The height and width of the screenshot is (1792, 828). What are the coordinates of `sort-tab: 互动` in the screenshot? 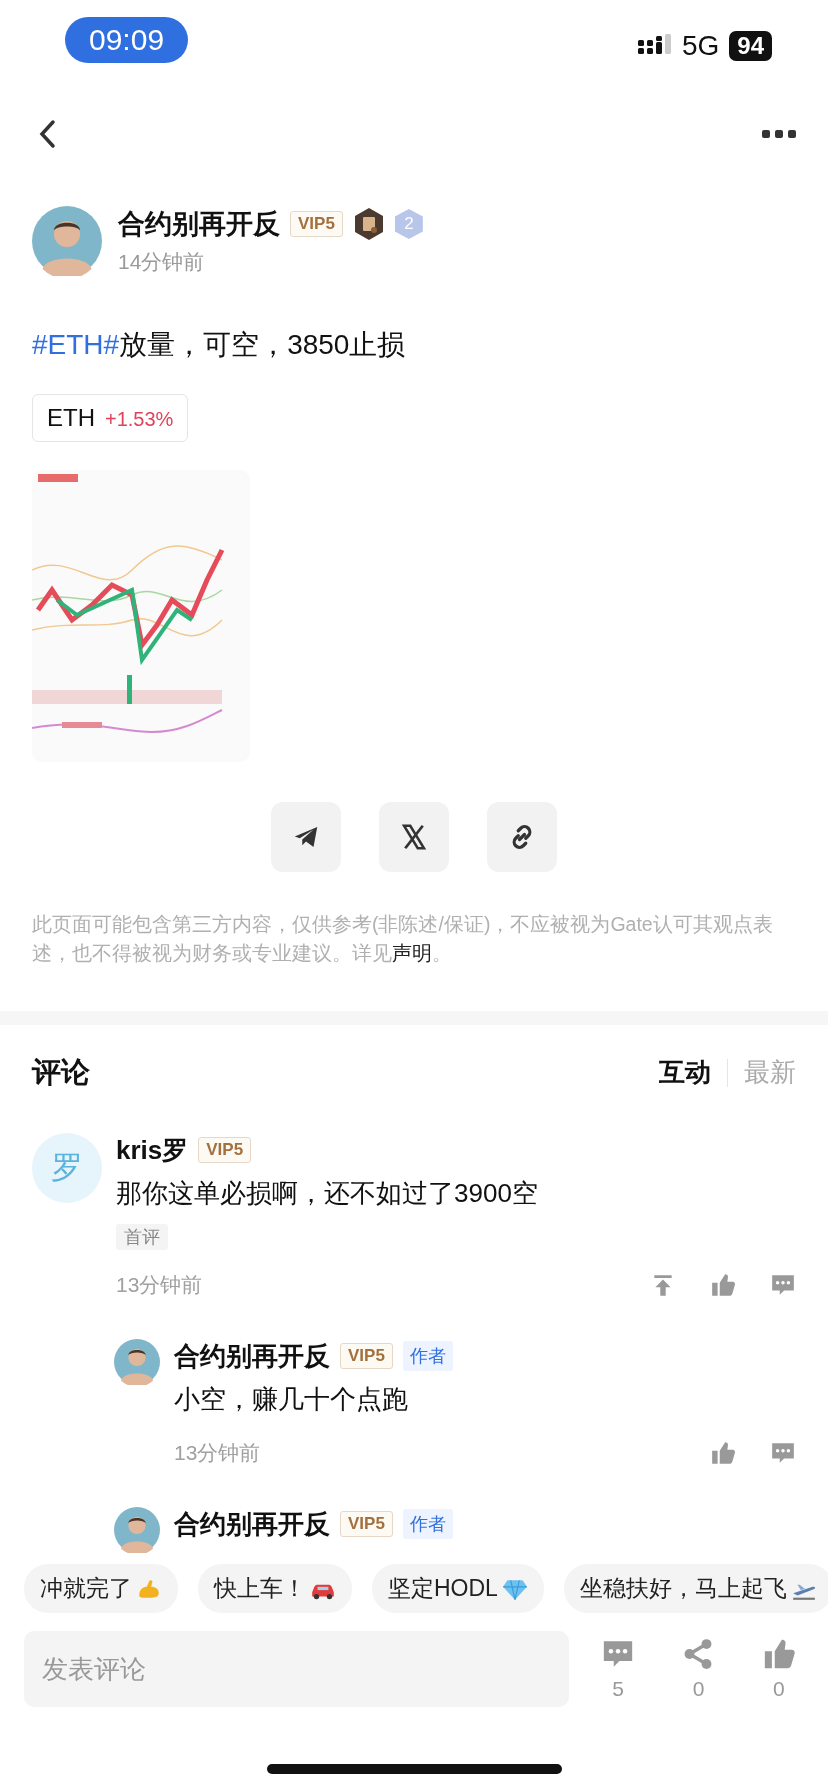 It's located at (685, 1072).